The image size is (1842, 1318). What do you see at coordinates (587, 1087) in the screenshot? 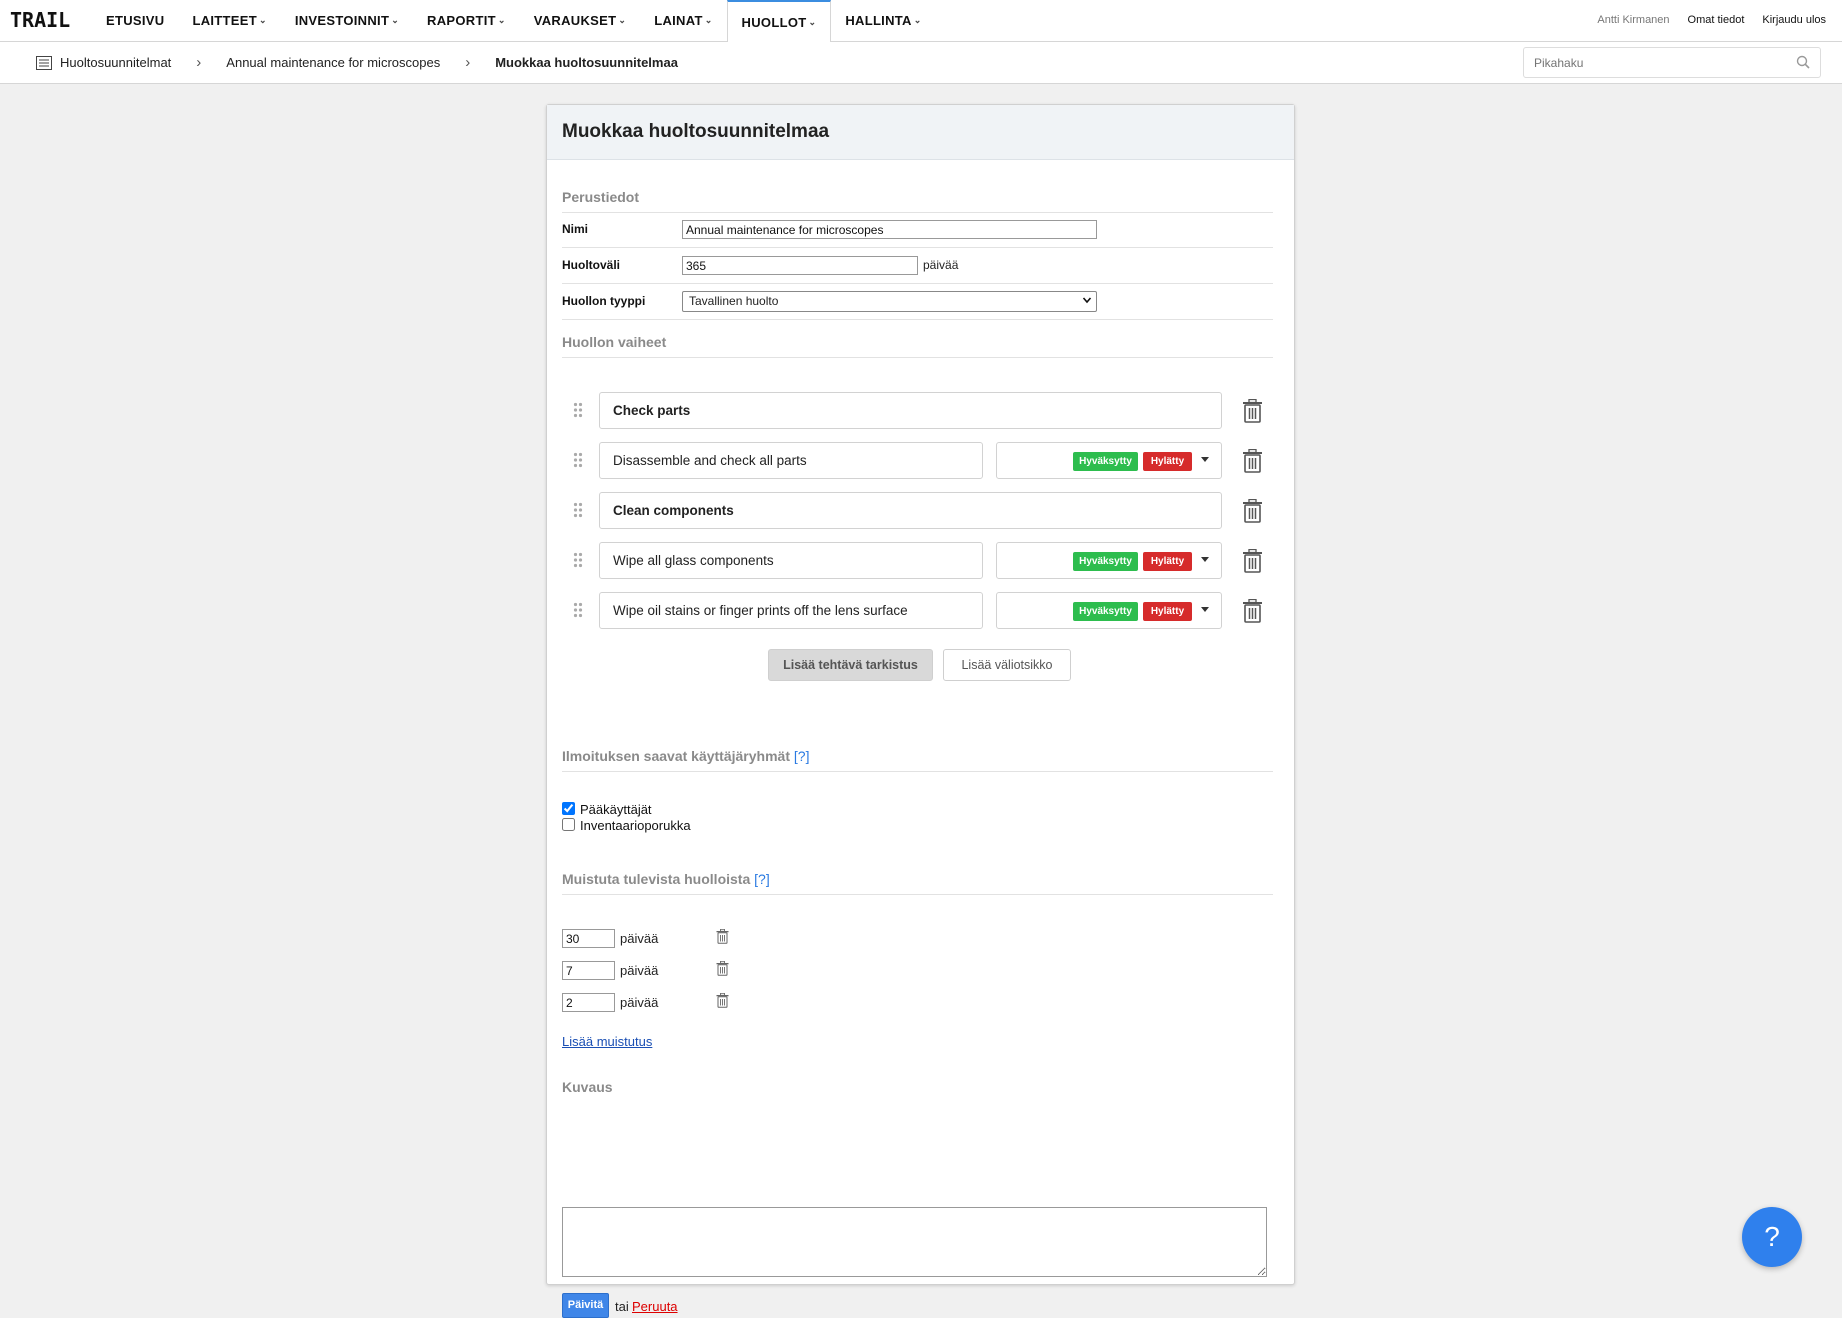
I see `description-heading: Kuvaus` at bounding box center [587, 1087].